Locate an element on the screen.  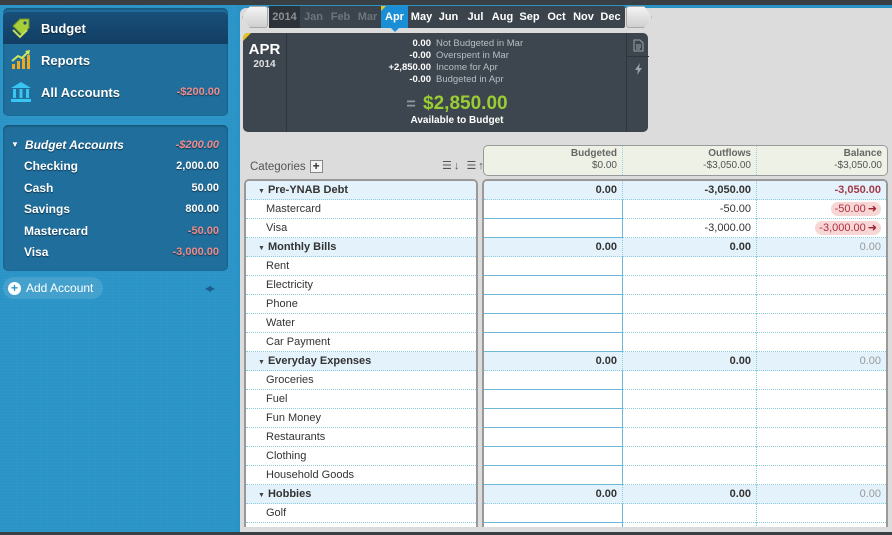
nav-budget: Budget is located at coordinates (115, 28).